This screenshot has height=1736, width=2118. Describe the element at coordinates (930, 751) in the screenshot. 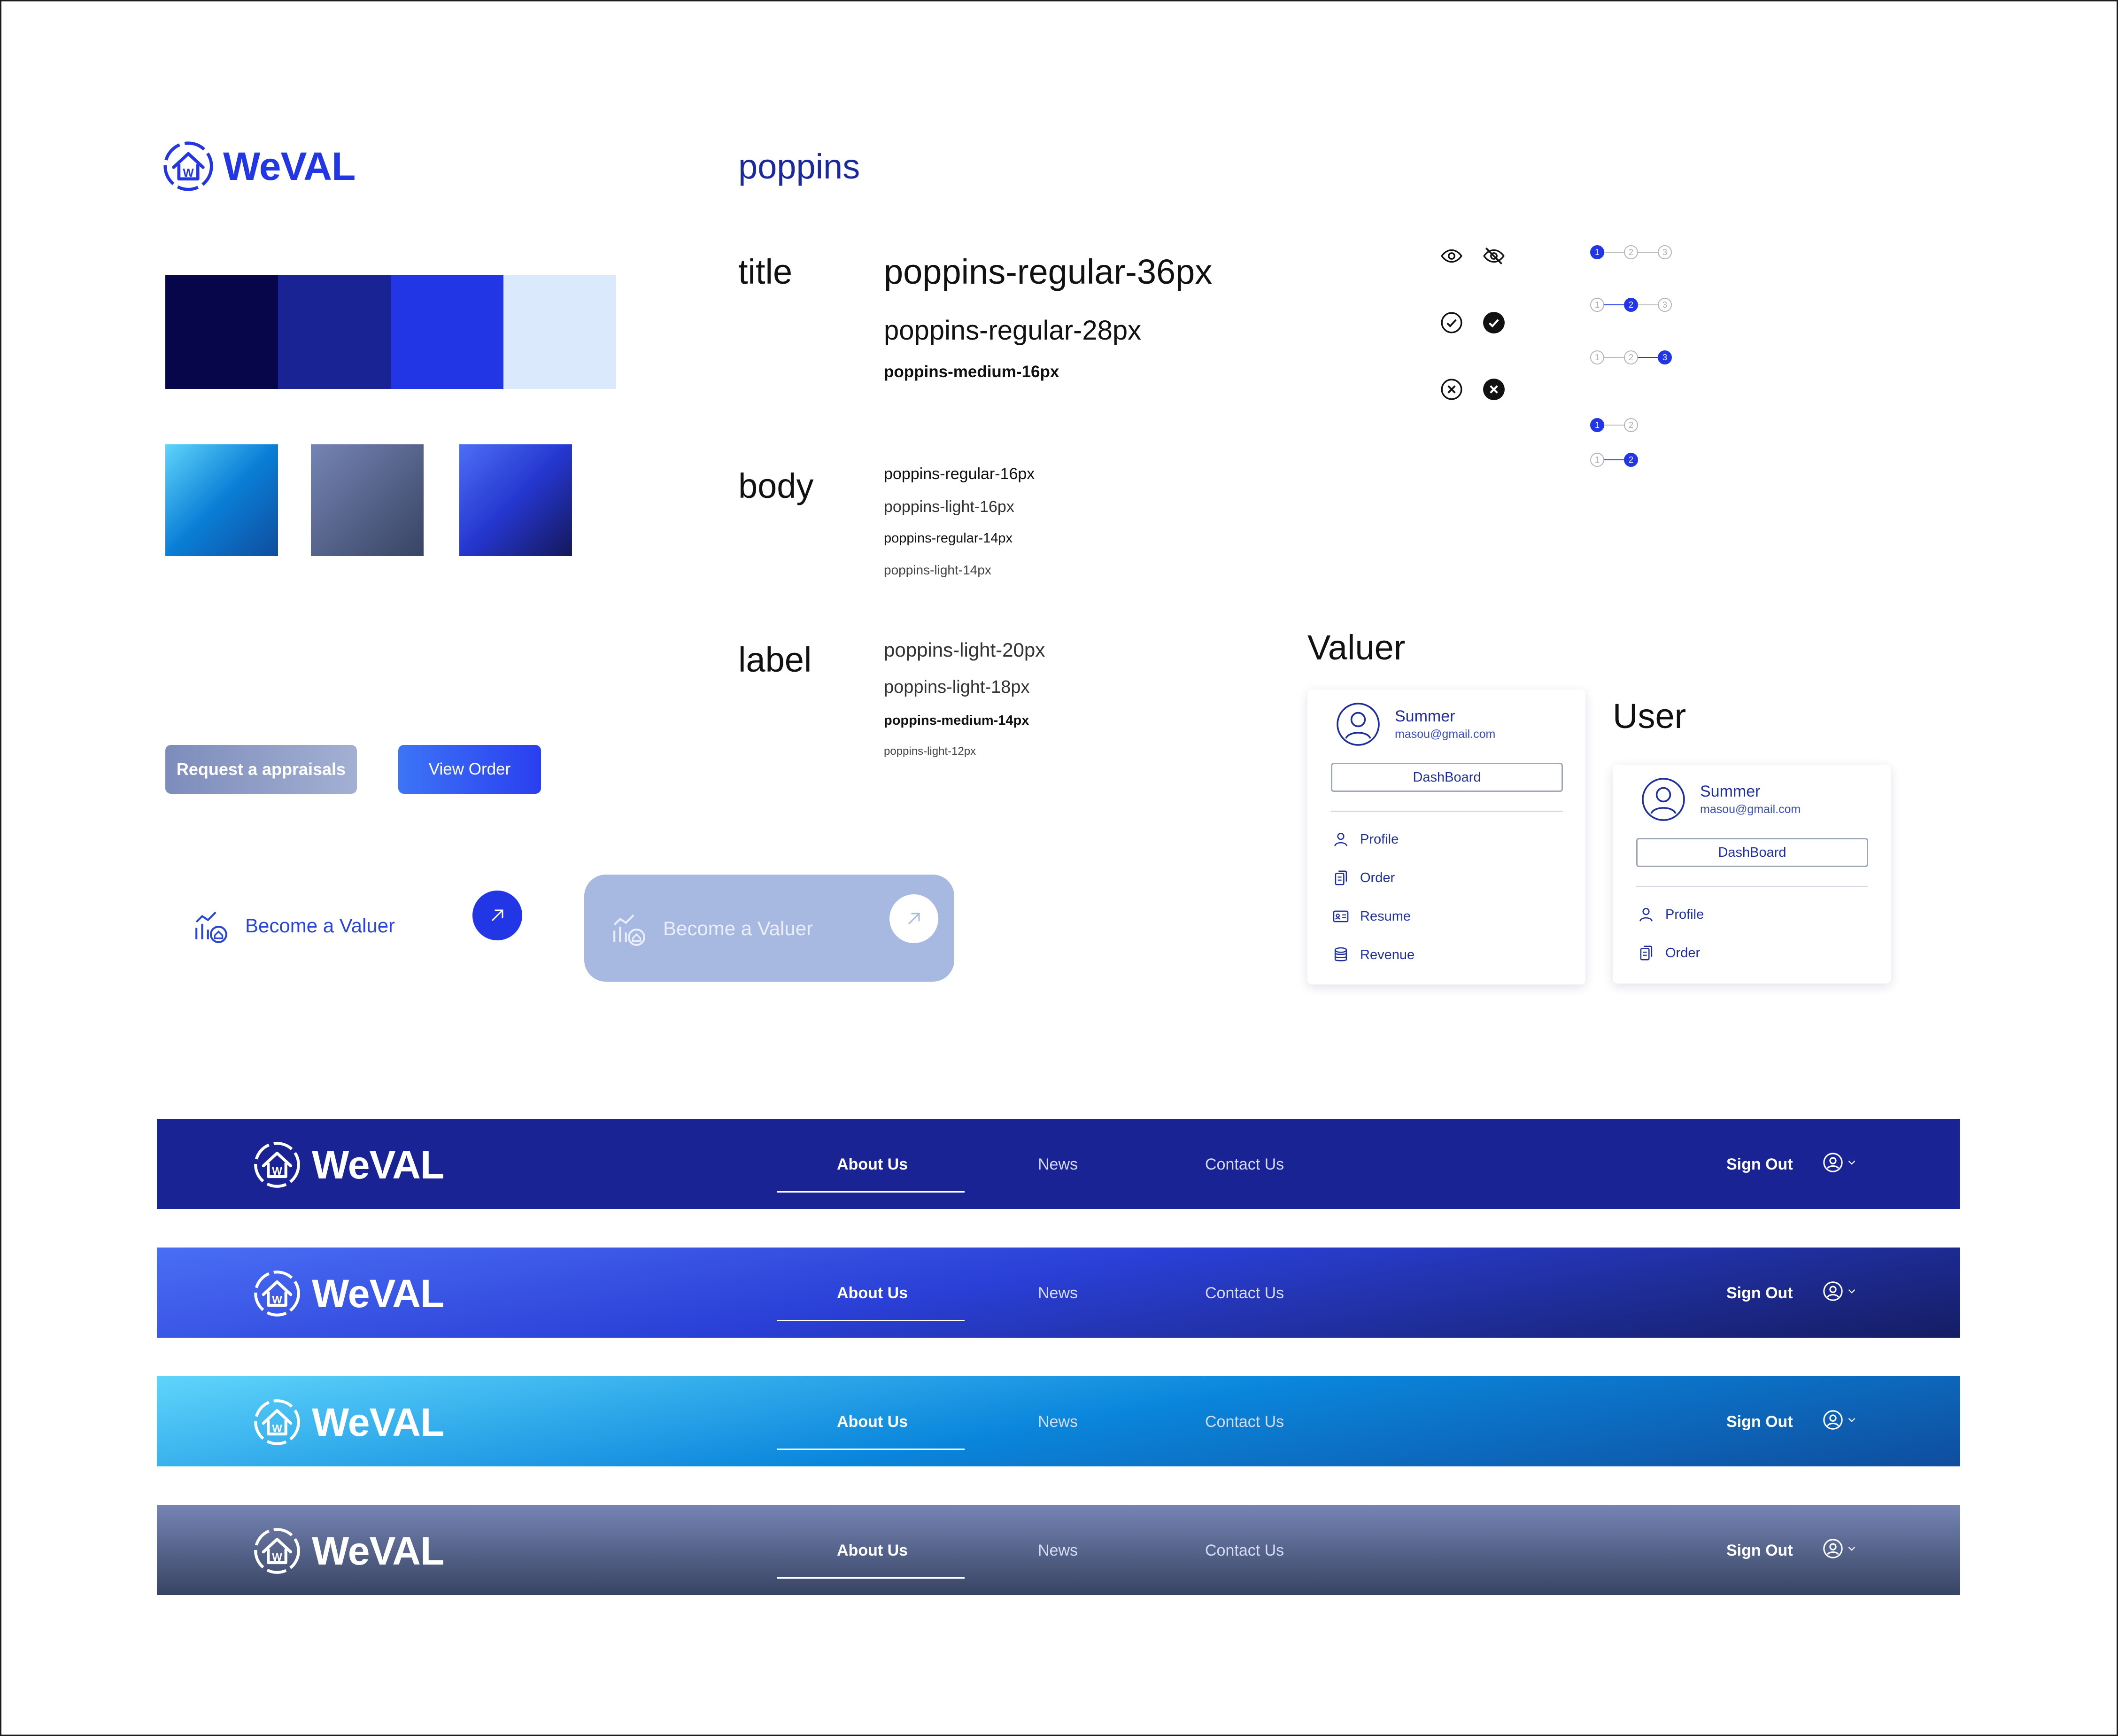

I see `type-sample: poppins-light-12px` at that location.